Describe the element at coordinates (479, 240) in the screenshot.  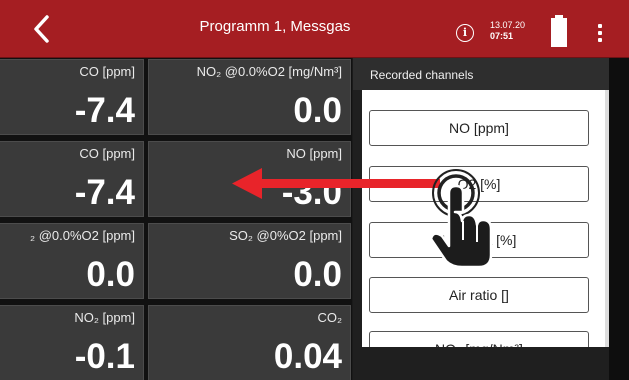
I see `channel-button: Lambda [%]` at that location.